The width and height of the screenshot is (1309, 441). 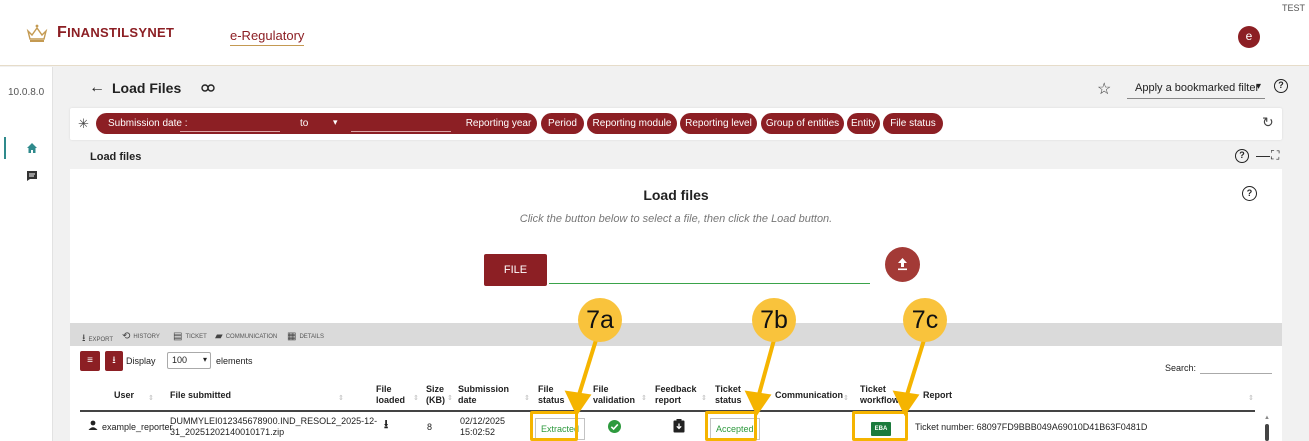 I want to click on annotation-arrows, so click(x=745, y=377).